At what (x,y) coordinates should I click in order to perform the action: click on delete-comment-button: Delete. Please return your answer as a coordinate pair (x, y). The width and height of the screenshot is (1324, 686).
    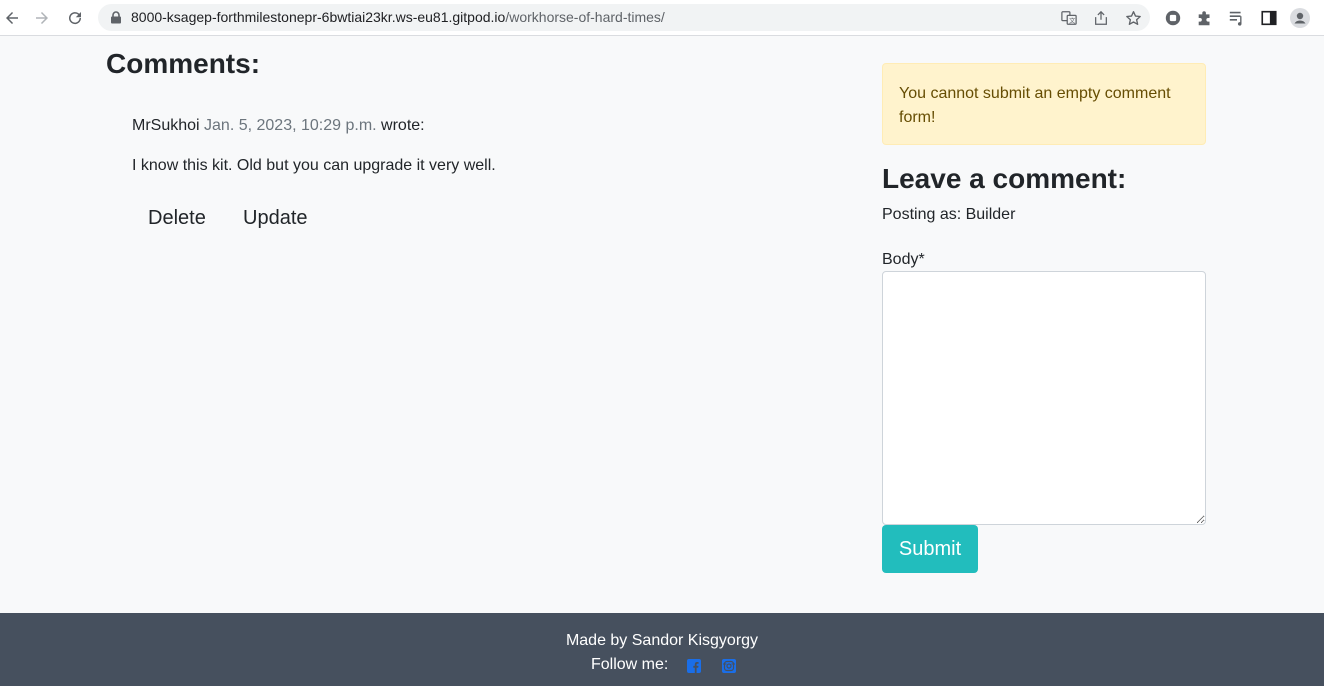
    Looking at the image, I should click on (177, 218).